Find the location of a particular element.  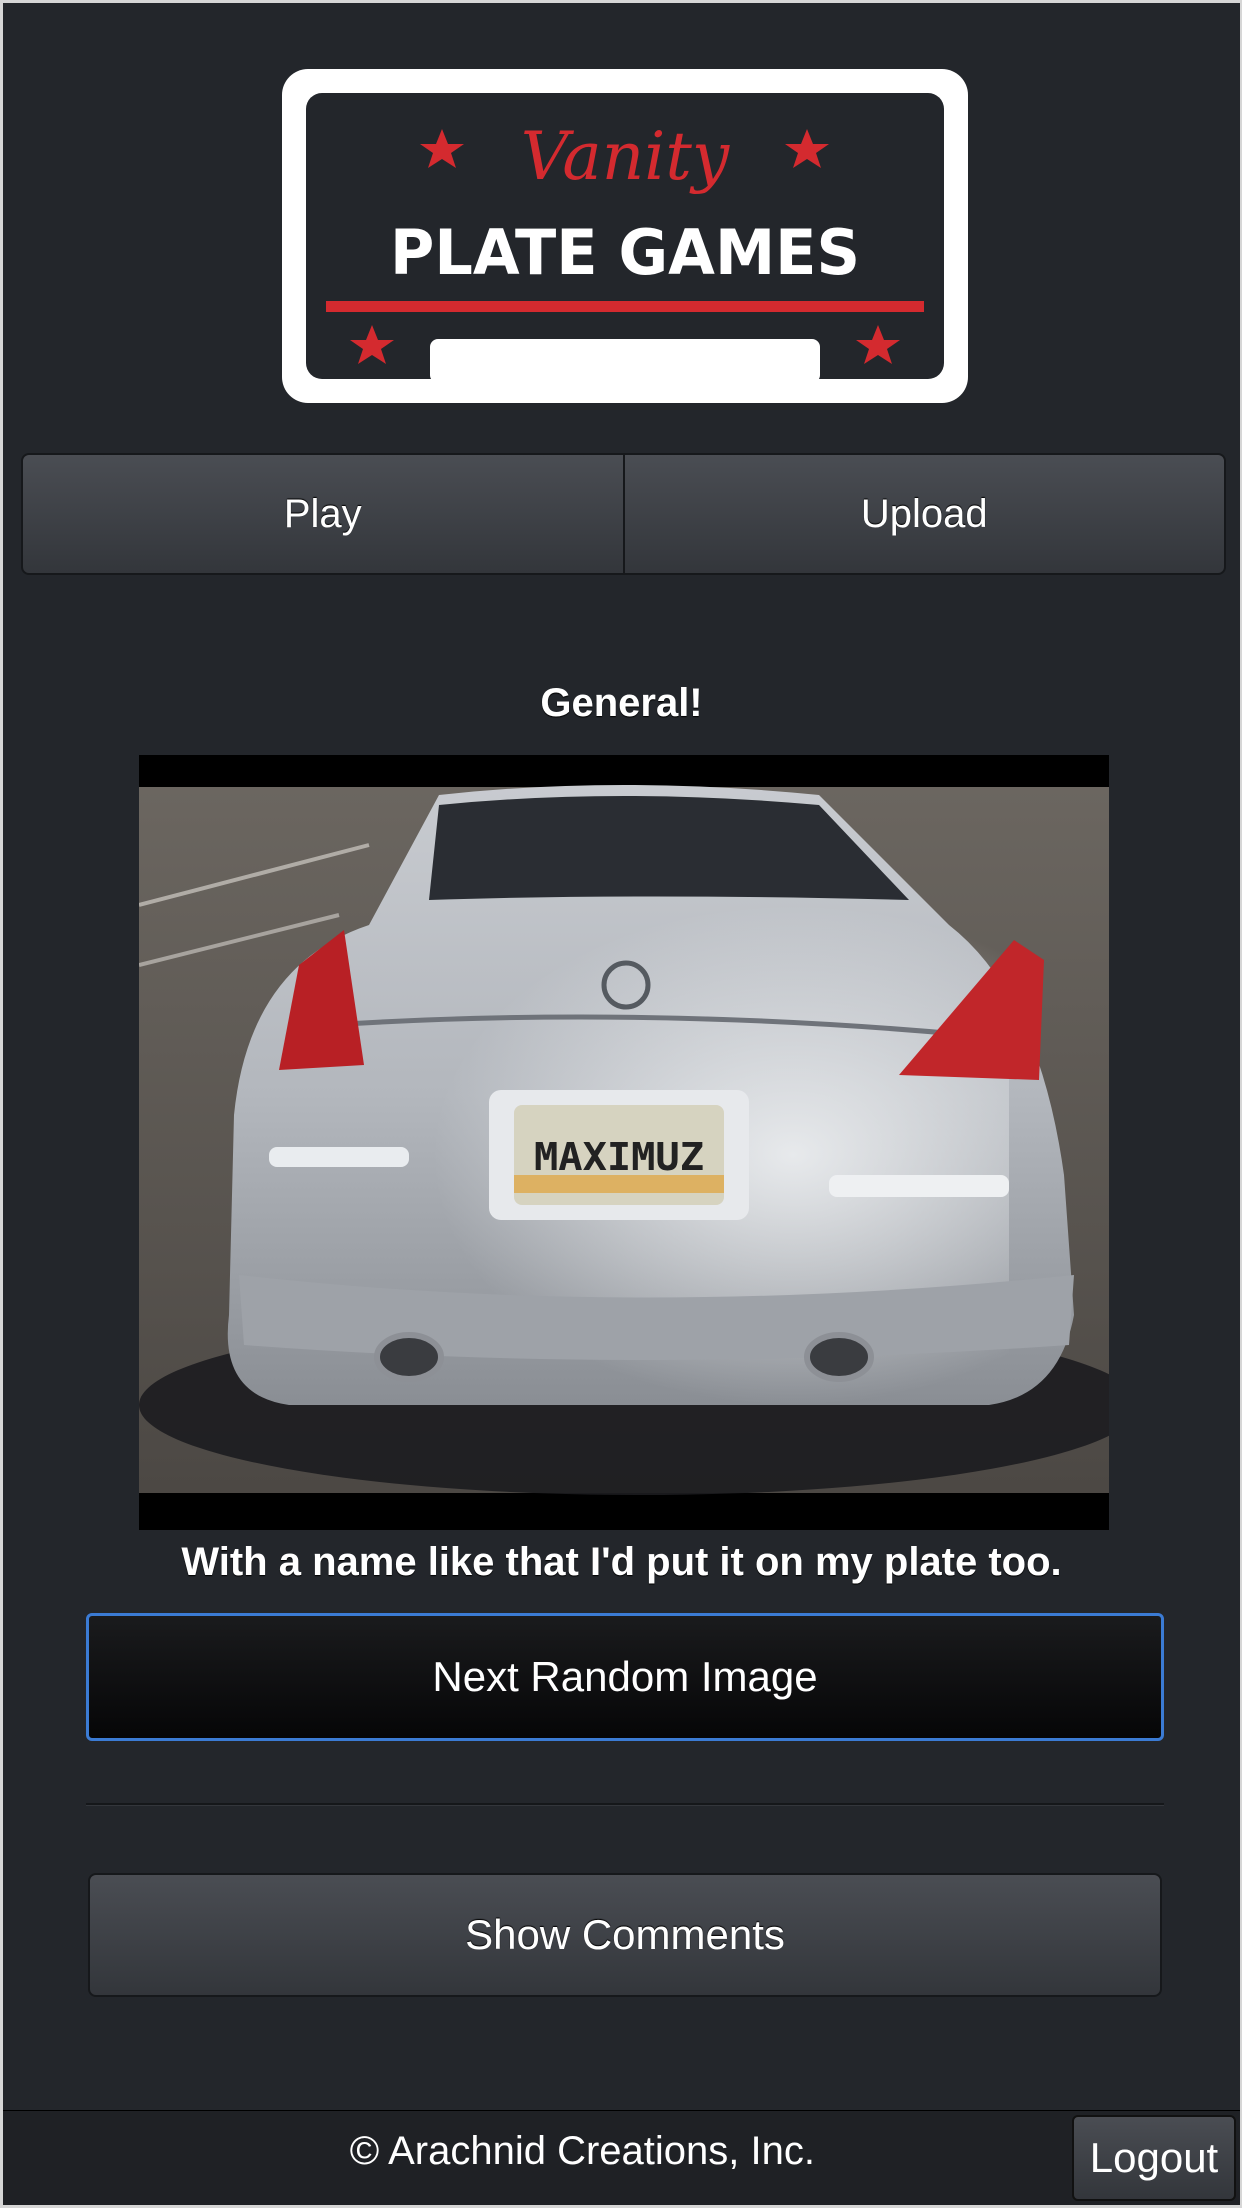

show-comments-button: Show Comments is located at coordinates (625, 1935).